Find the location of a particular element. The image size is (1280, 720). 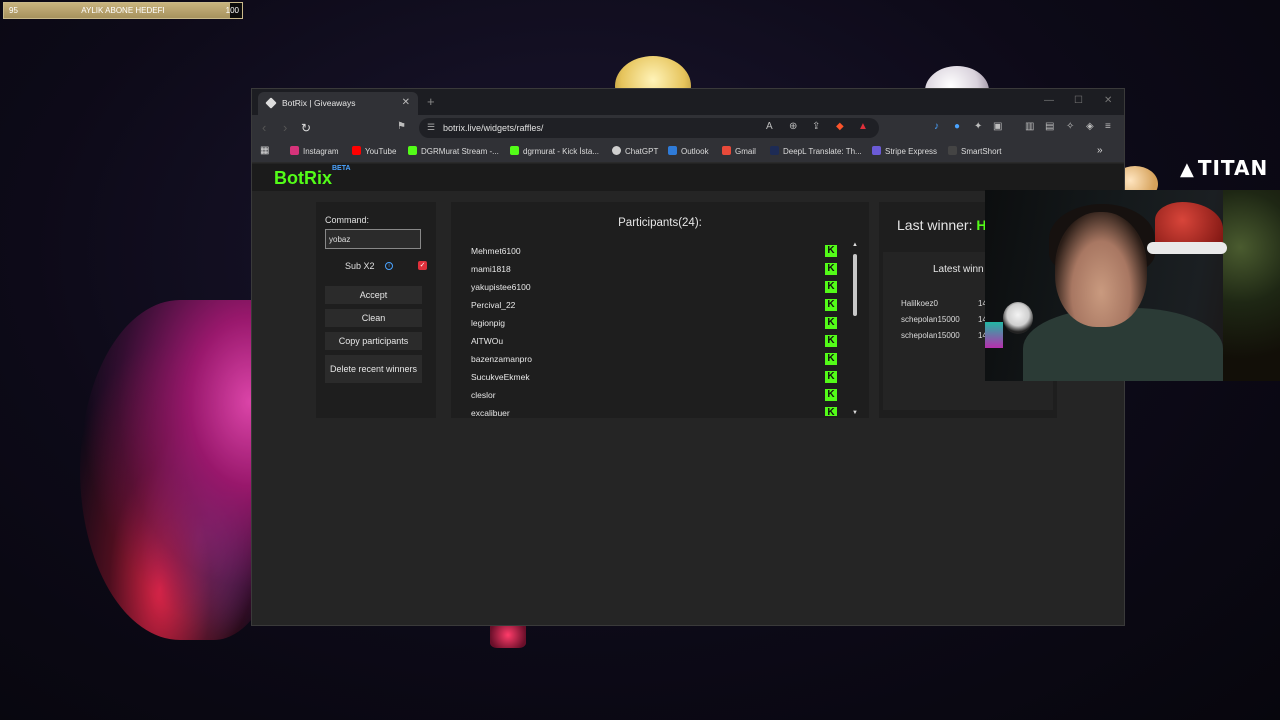

botrix-logo: BotRixBETA is located at coordinates (312, 177).